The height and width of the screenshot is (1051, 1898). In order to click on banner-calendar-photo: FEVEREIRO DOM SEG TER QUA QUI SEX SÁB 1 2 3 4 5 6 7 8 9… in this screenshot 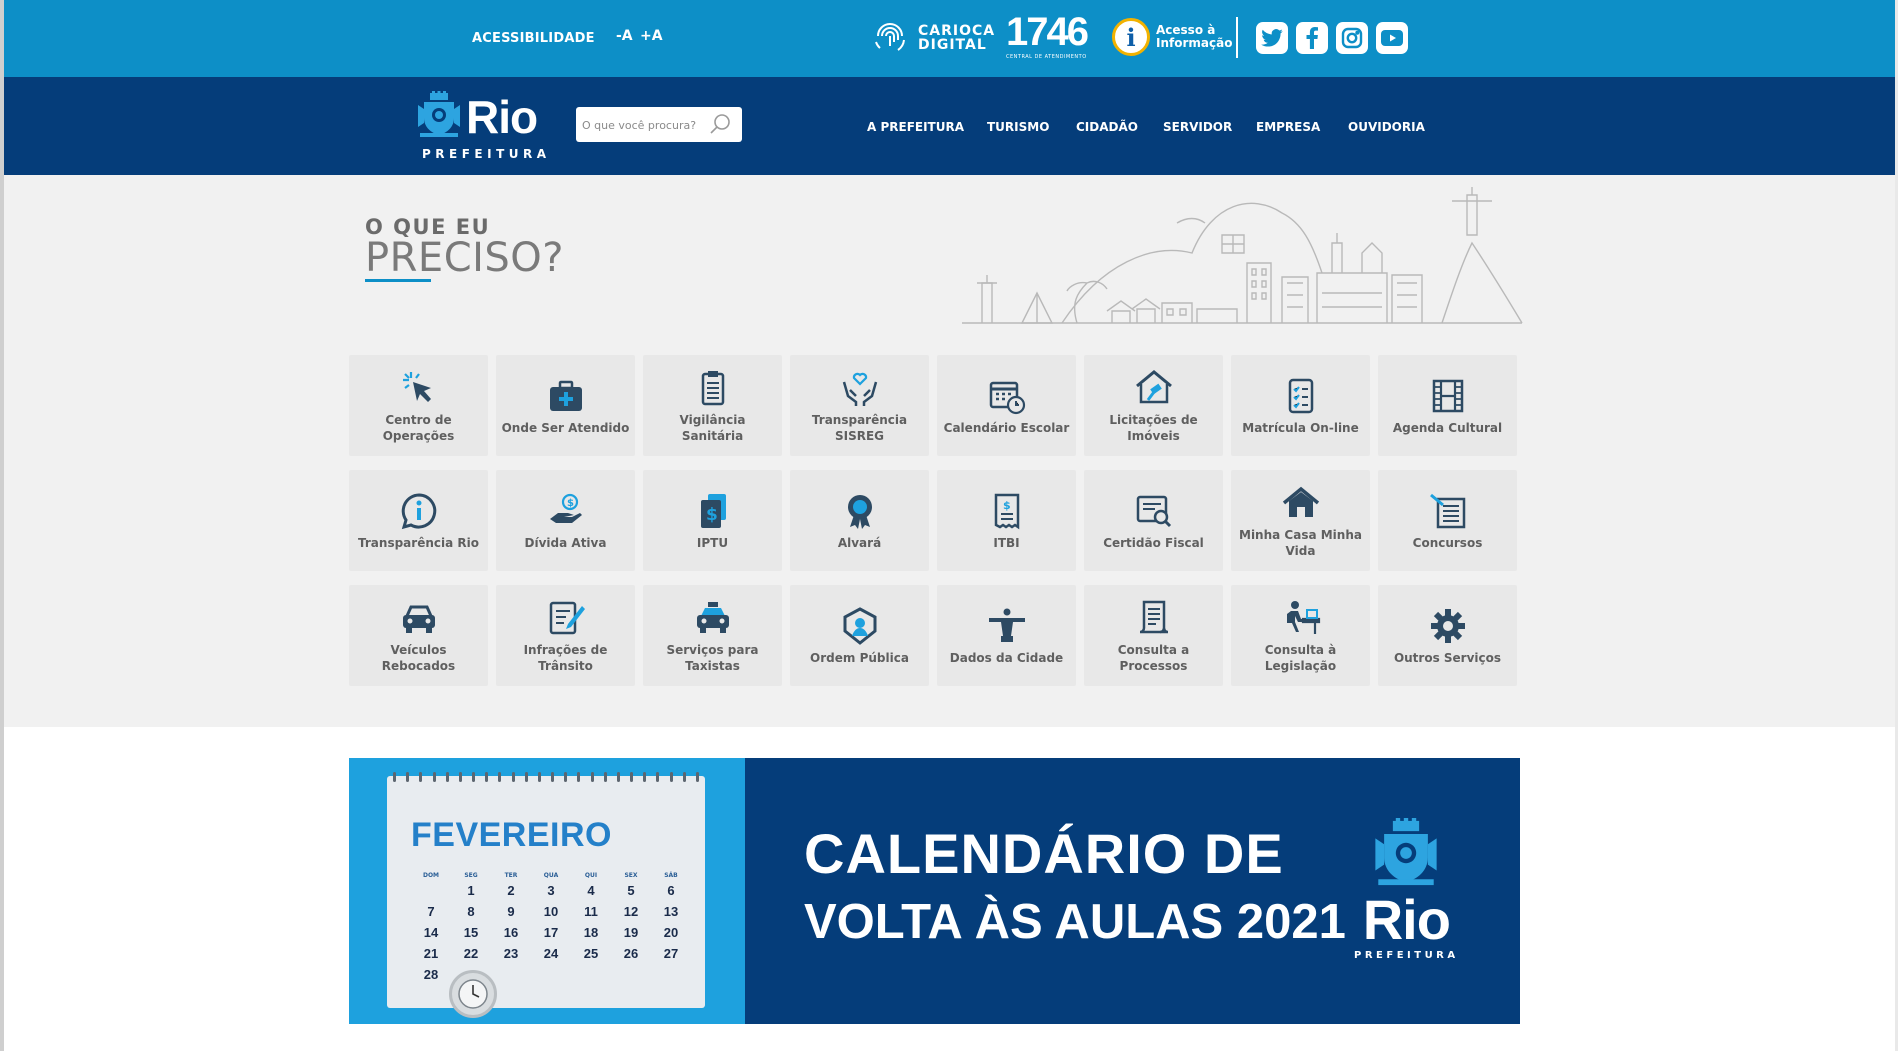, I will do `click(547, 891)`.